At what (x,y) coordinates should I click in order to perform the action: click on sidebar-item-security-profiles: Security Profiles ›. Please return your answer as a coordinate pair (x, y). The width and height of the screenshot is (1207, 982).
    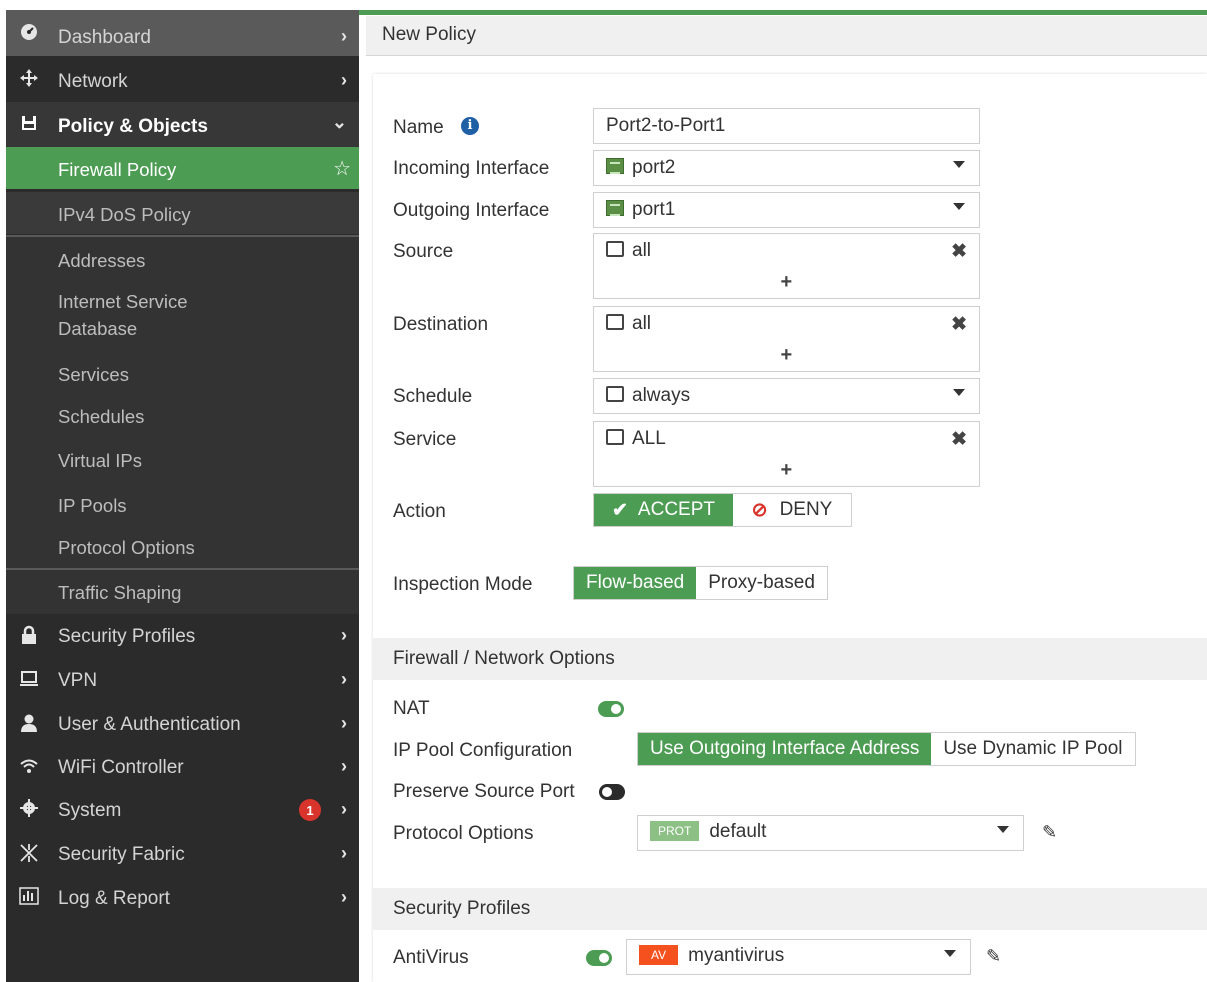
    Looking at the image, I should click on (182, 636).